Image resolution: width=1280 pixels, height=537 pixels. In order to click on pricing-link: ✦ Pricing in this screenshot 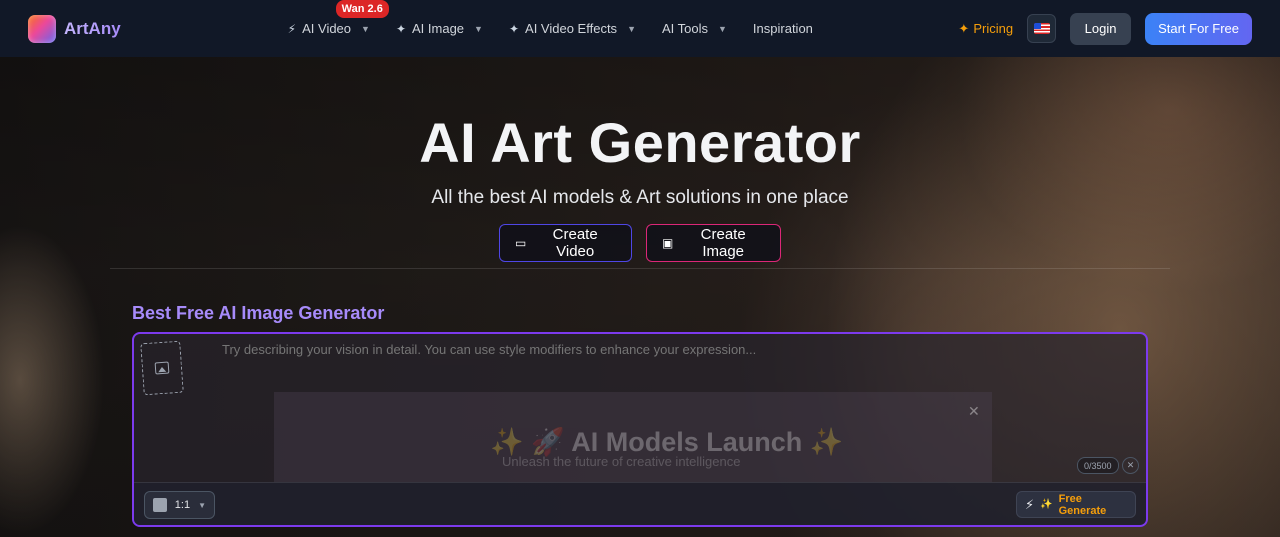, I will do `click(985, 29)`.